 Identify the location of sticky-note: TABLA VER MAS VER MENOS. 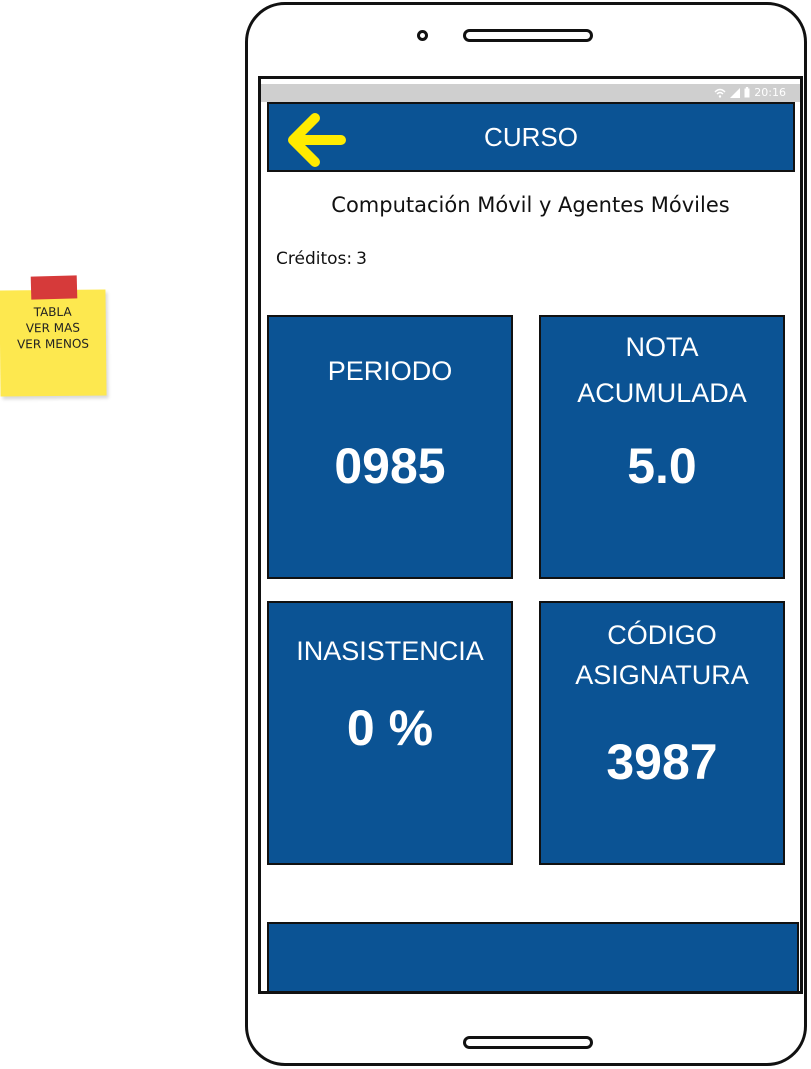
(53, 343).